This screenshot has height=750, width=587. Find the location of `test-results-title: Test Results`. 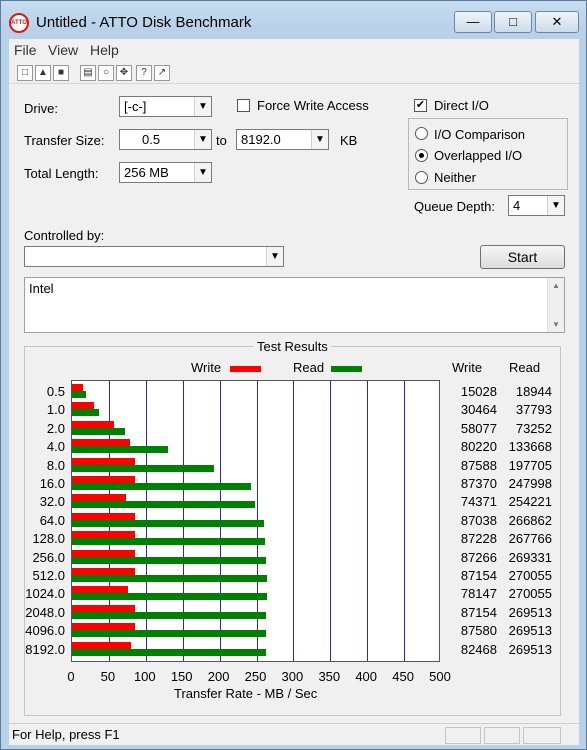

test-results-title: Test Results is located at coordinates (292, 346).